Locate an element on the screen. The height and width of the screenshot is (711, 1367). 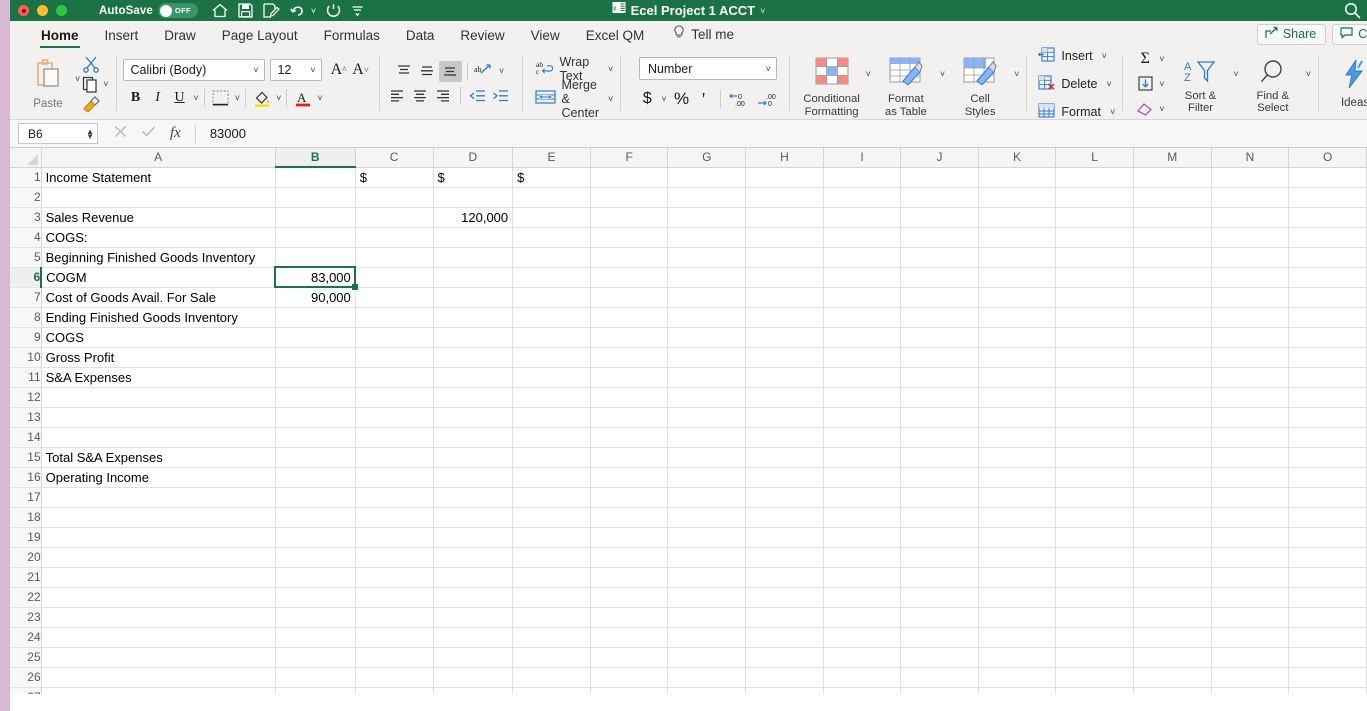
cell-I16 is located at coordinates (862, 477).